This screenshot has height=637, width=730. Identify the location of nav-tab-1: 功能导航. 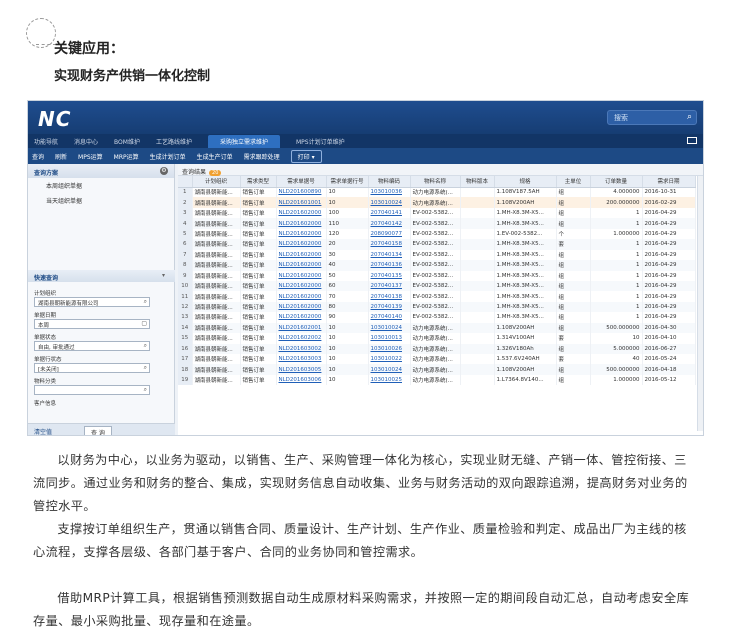
(46, 141).